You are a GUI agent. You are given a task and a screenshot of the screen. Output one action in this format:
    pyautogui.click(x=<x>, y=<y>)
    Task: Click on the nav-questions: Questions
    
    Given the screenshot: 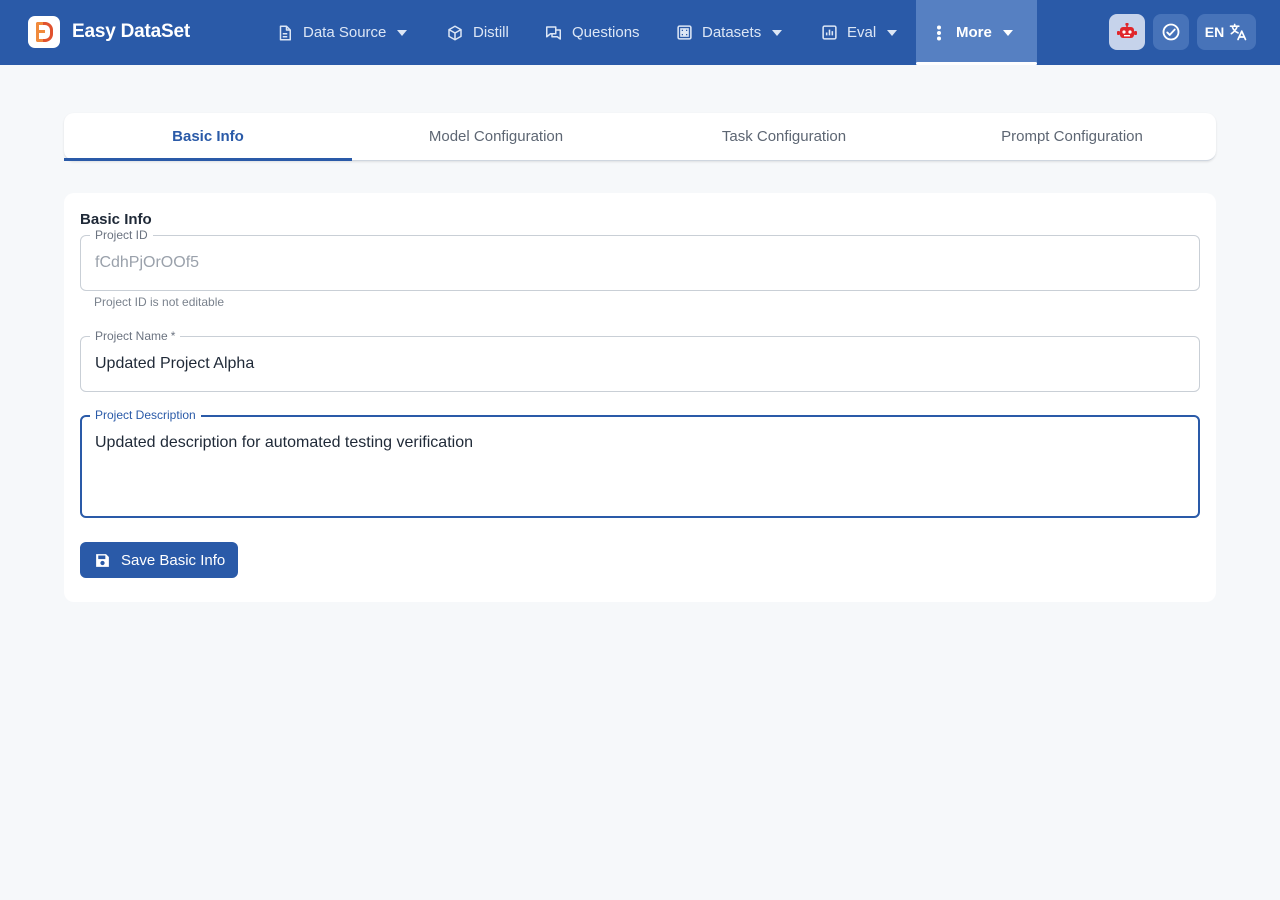 What is the action you would take?
    pyautogui.click(x=592, y=32)
    